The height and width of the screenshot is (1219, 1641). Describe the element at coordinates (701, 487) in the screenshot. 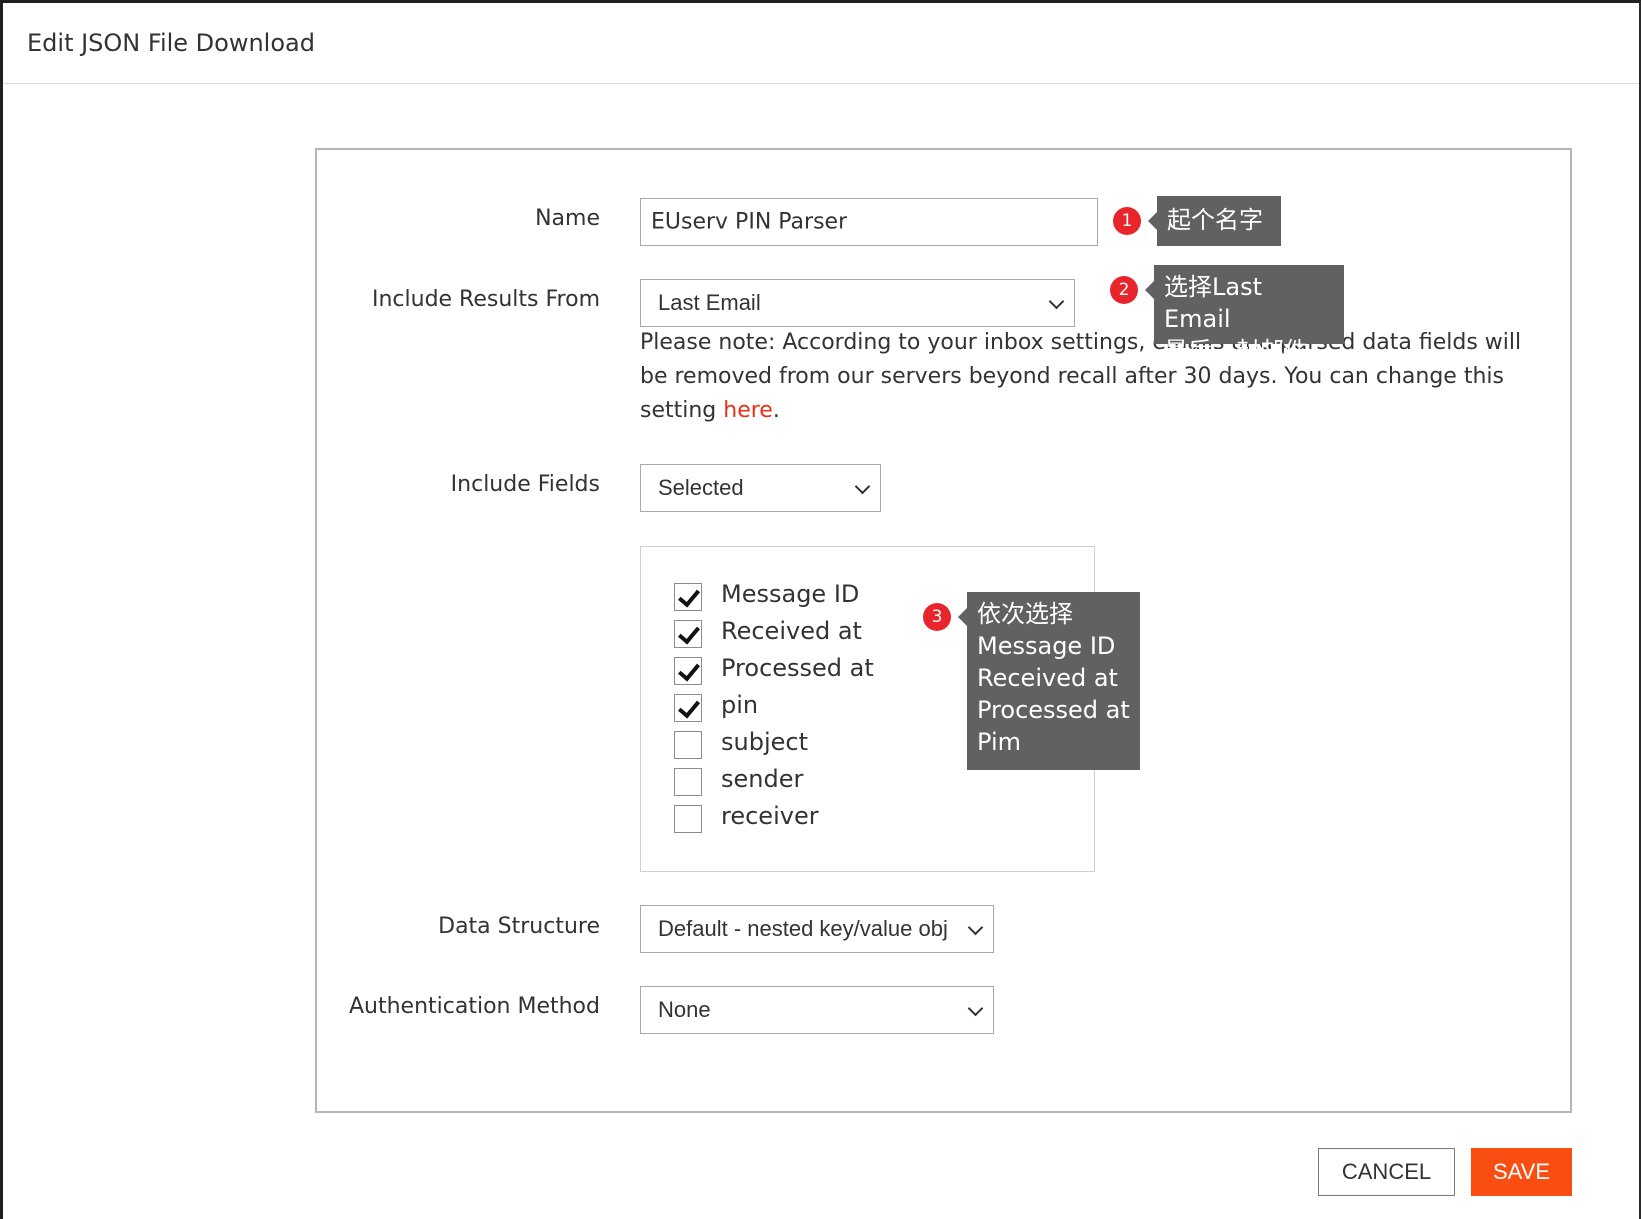

I see `include-fields-value: Selected` at that location.